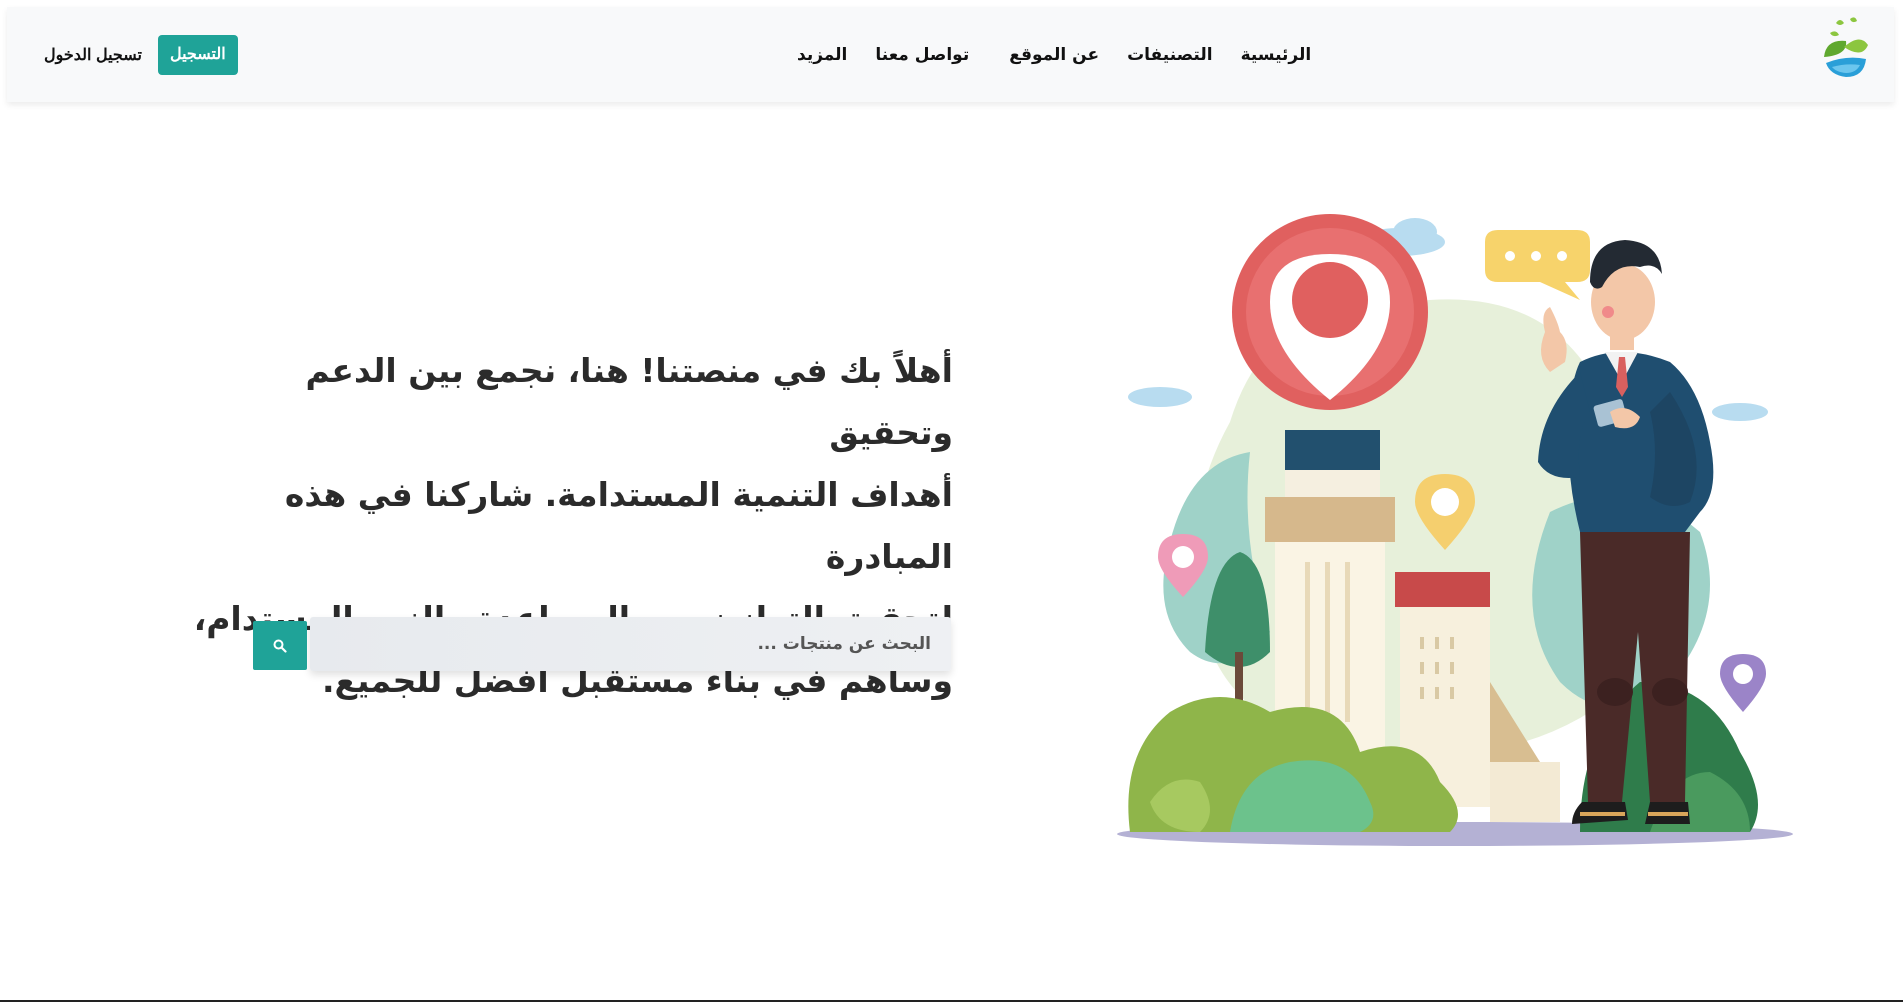 The width and height of the screenshot is (1903, 1002). What do you see at coordinates (1276, 55) in the screenshot?
I see `nav-link-home: الرئيسية` at bounding box center [1276, 55].